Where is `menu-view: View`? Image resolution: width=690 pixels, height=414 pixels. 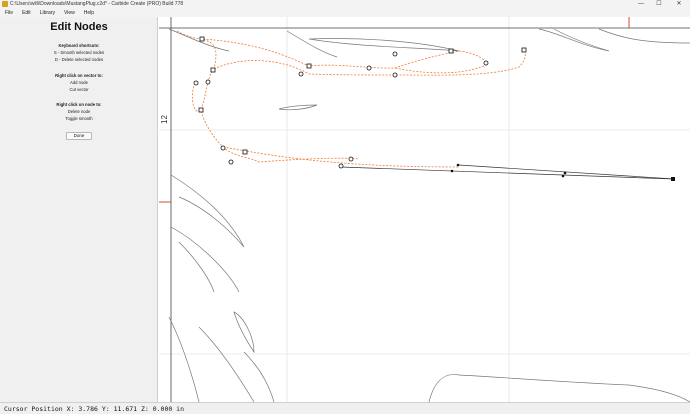
menu-view: View is located at coordinates (69, 13).